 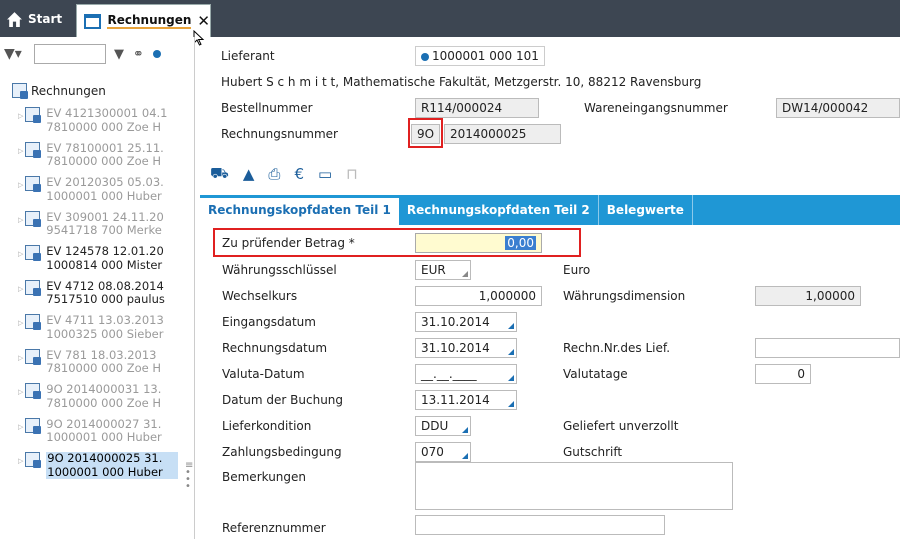 I want to click on printer-icon: ⎙, so click(x=274, y=174).